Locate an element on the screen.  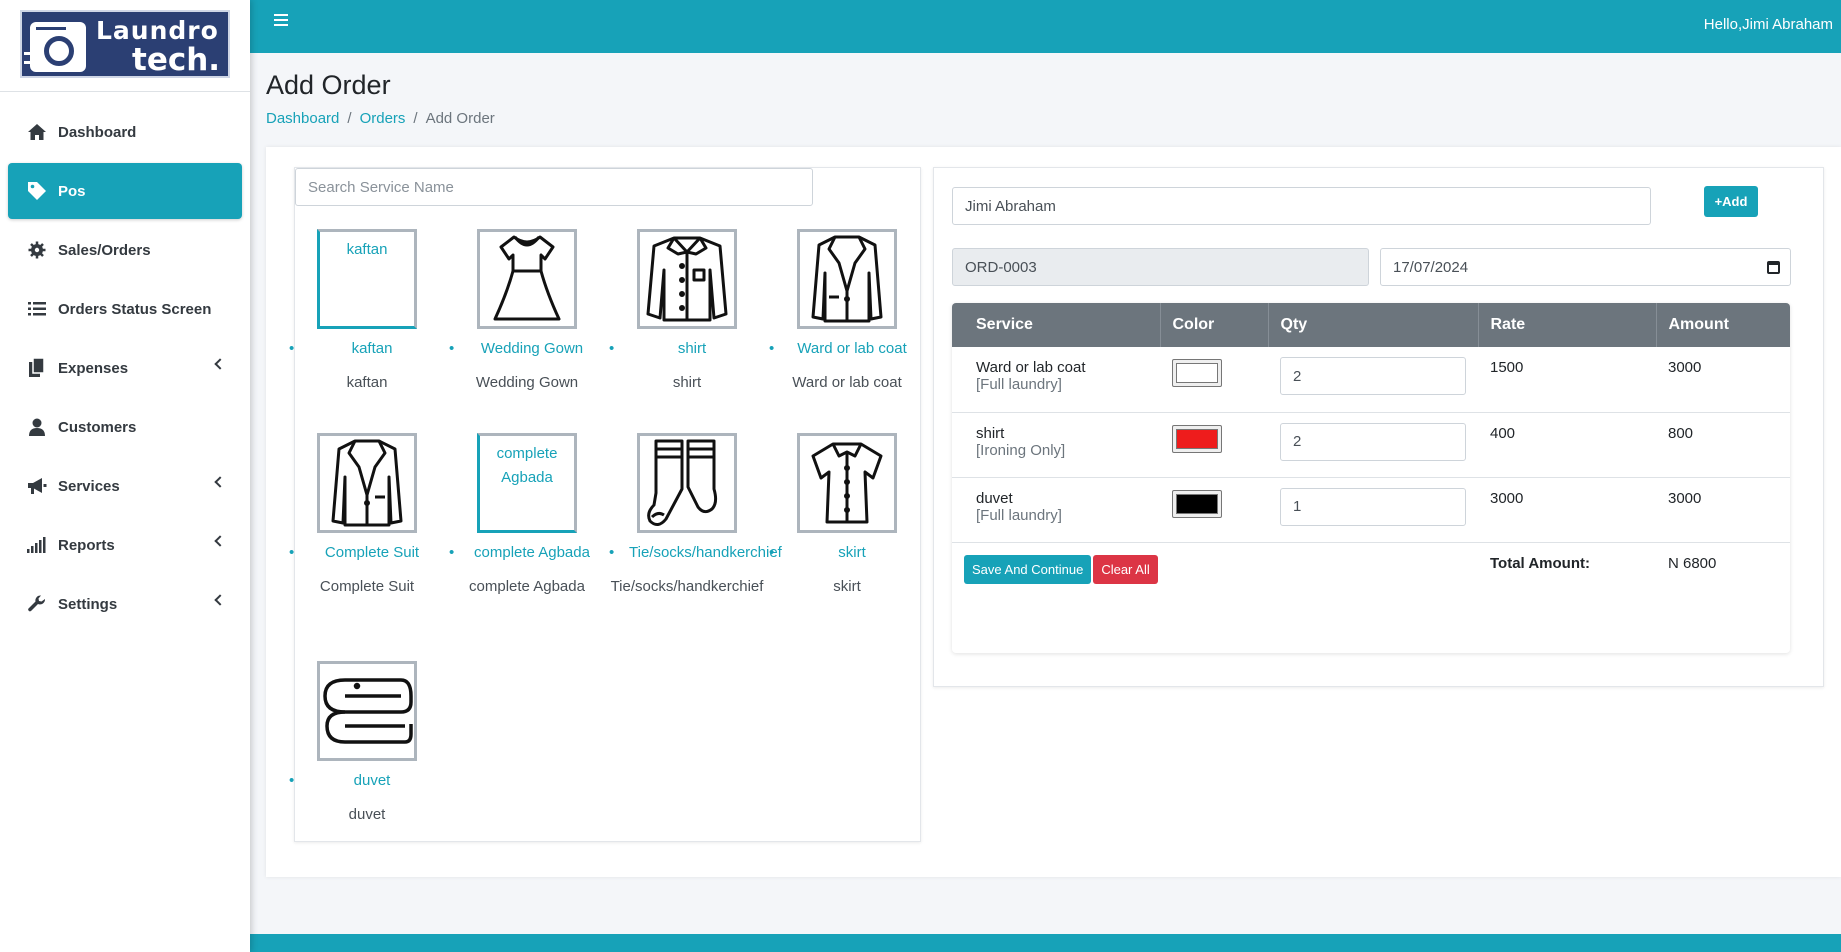
service-card-kaftan: kaftan kaftan kaftan is located at coordinates (367, 312).